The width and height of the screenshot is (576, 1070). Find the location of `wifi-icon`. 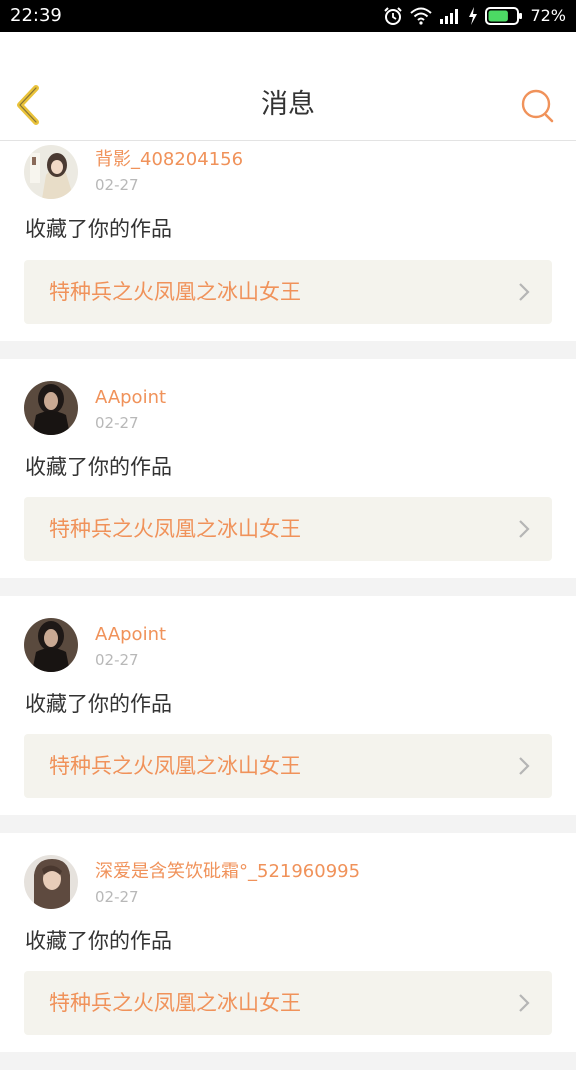

wifi-icon is located at coordinates (421, 16).